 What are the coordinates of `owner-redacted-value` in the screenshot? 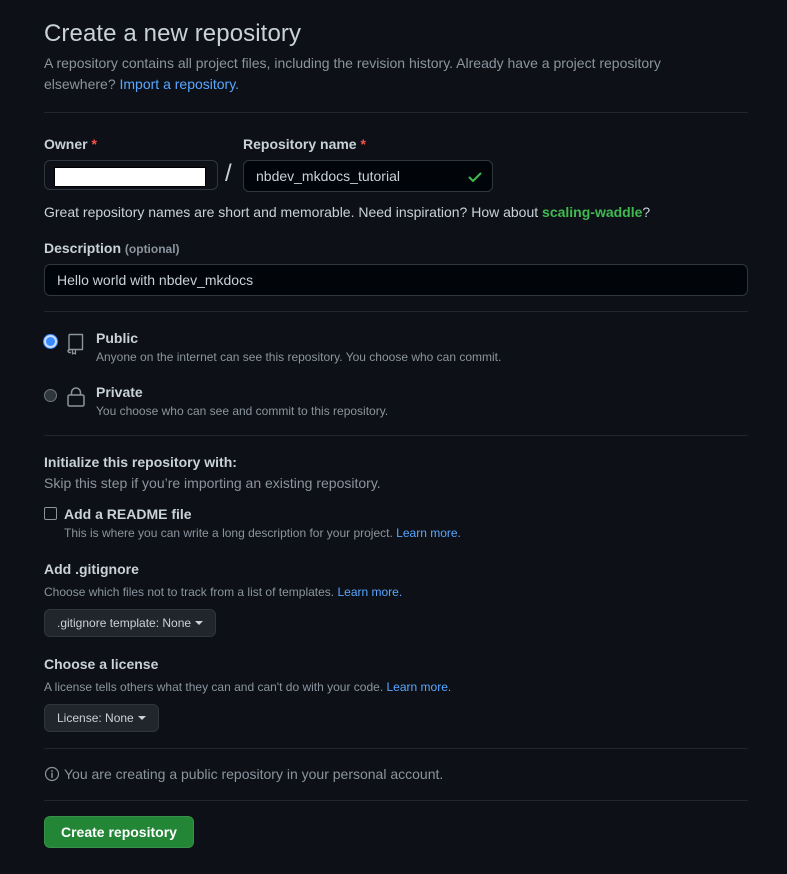 It's located at (130, 177).